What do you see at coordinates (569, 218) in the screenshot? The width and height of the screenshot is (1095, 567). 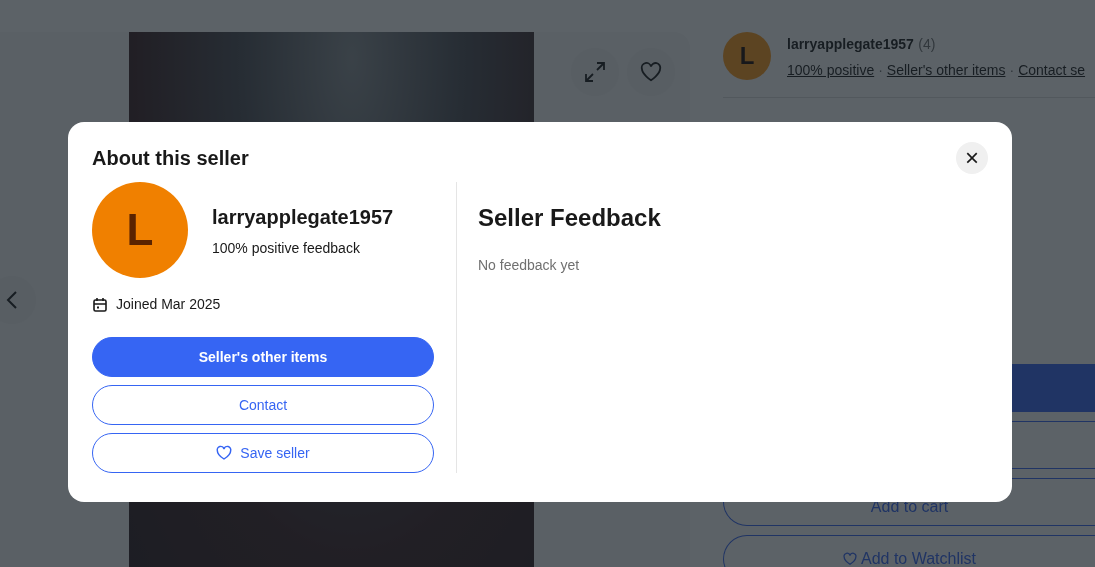 I see `section-title: Seller Feedback` at bounding box center [569, 218].